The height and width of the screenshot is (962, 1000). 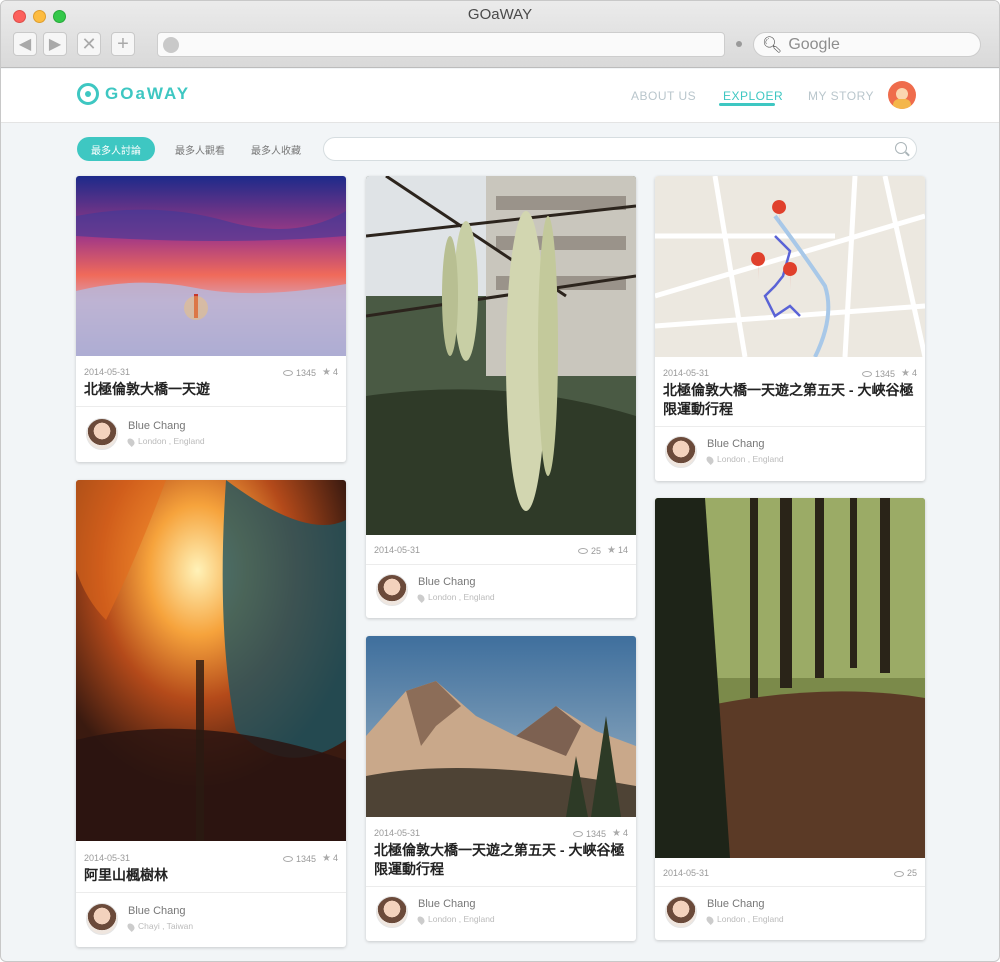 What do you see at coordinates (276, 149) in the screenshot?
I see `filter-most-saved: 最多人收藏` at bounding box center [276, 149].